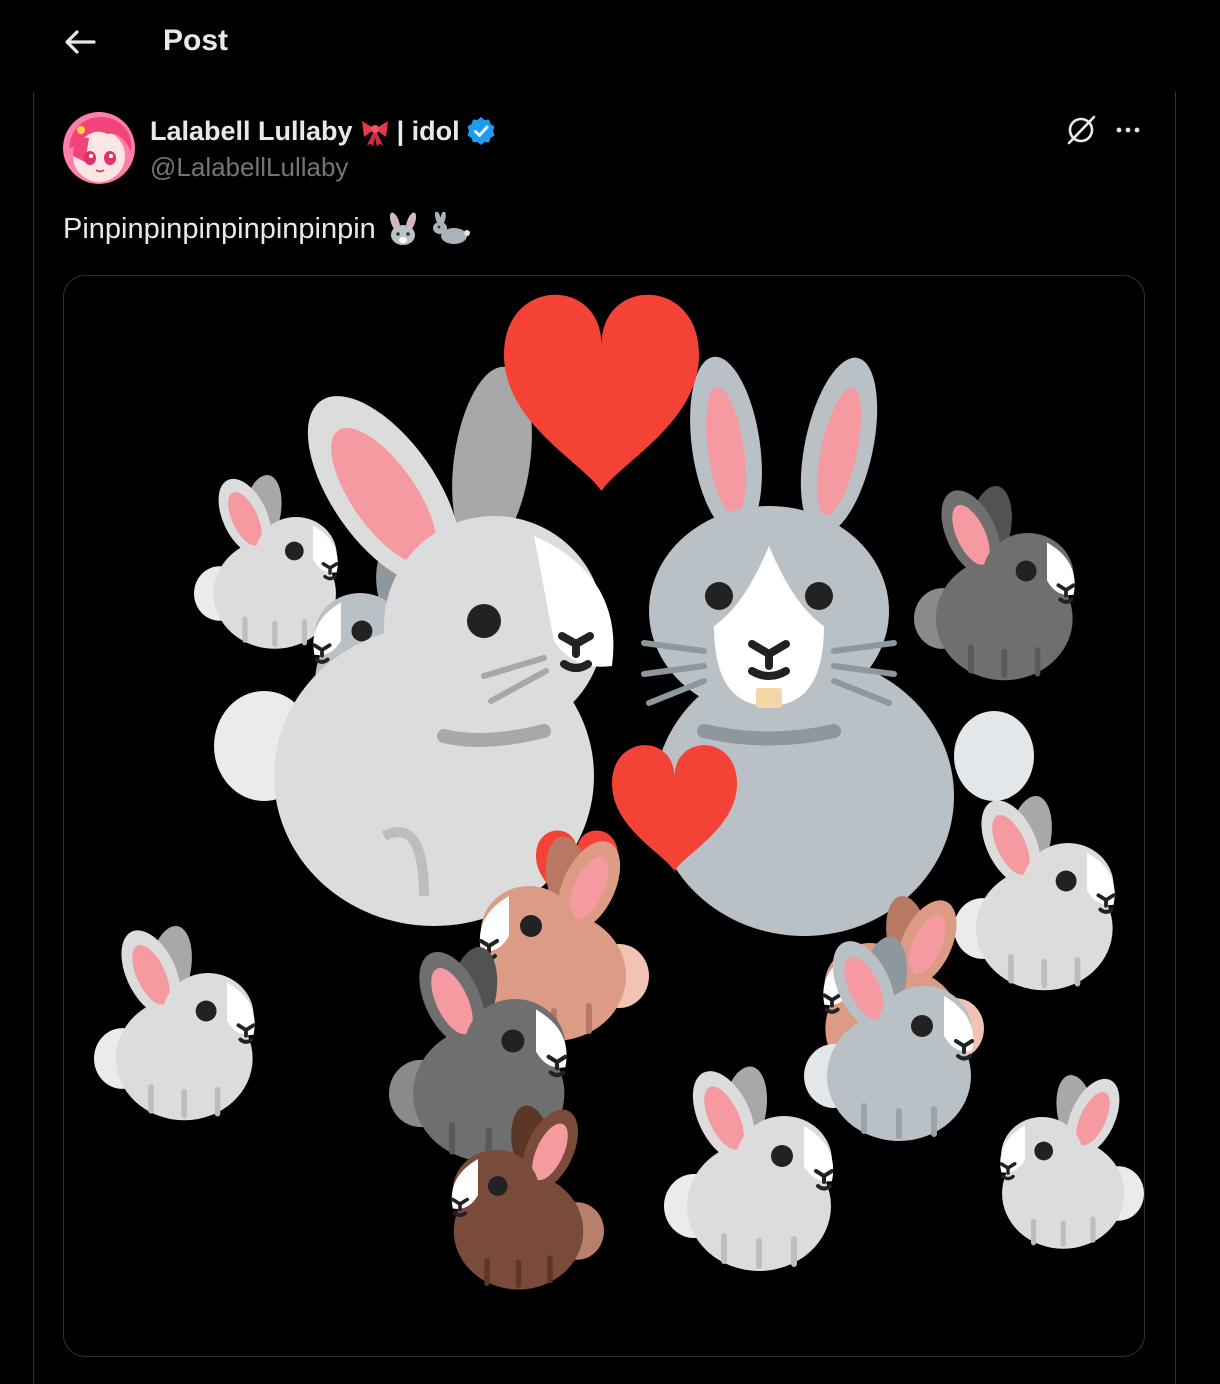 This screenshot has height=1384, width=1220. I want to click on rabbit-emoji, so click(450, 228).